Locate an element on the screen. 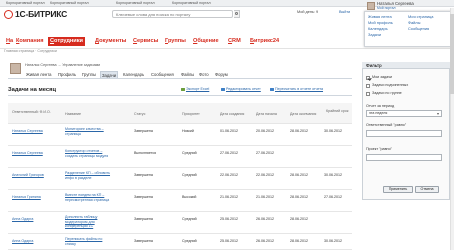 This screenshot has width=454, height=250. menu-divider is located at coordinates (227, 48).